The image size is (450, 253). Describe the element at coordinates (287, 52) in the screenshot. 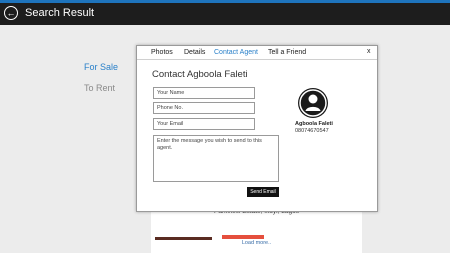

I see `tab-tell-a-friend: Tell a Friend` at that location.